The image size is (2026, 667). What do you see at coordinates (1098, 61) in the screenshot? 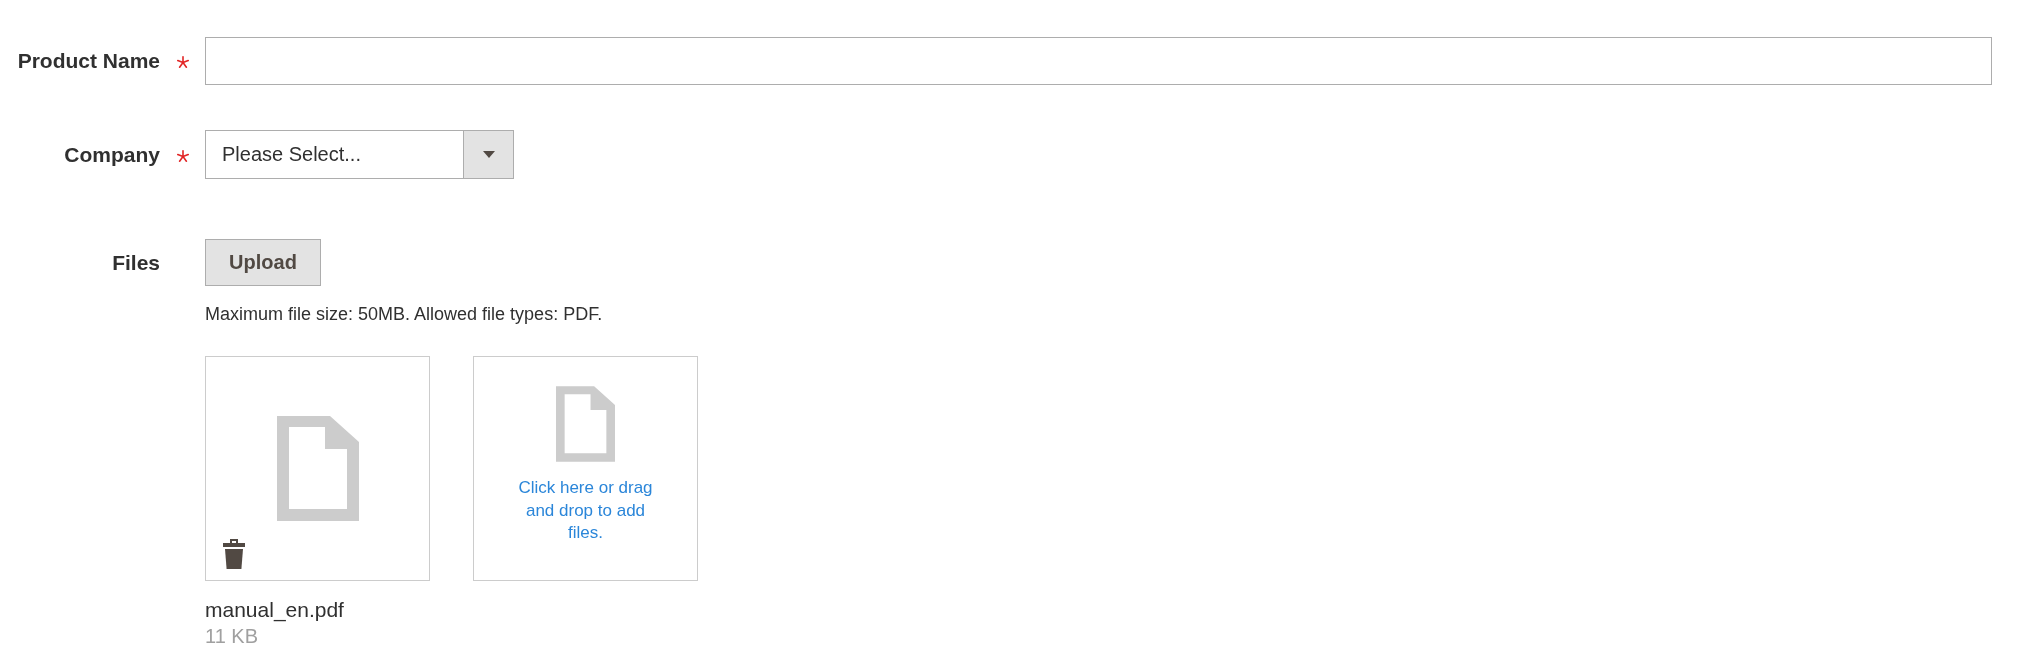
I see `product-name-field` at bounding box center [1098, 61].